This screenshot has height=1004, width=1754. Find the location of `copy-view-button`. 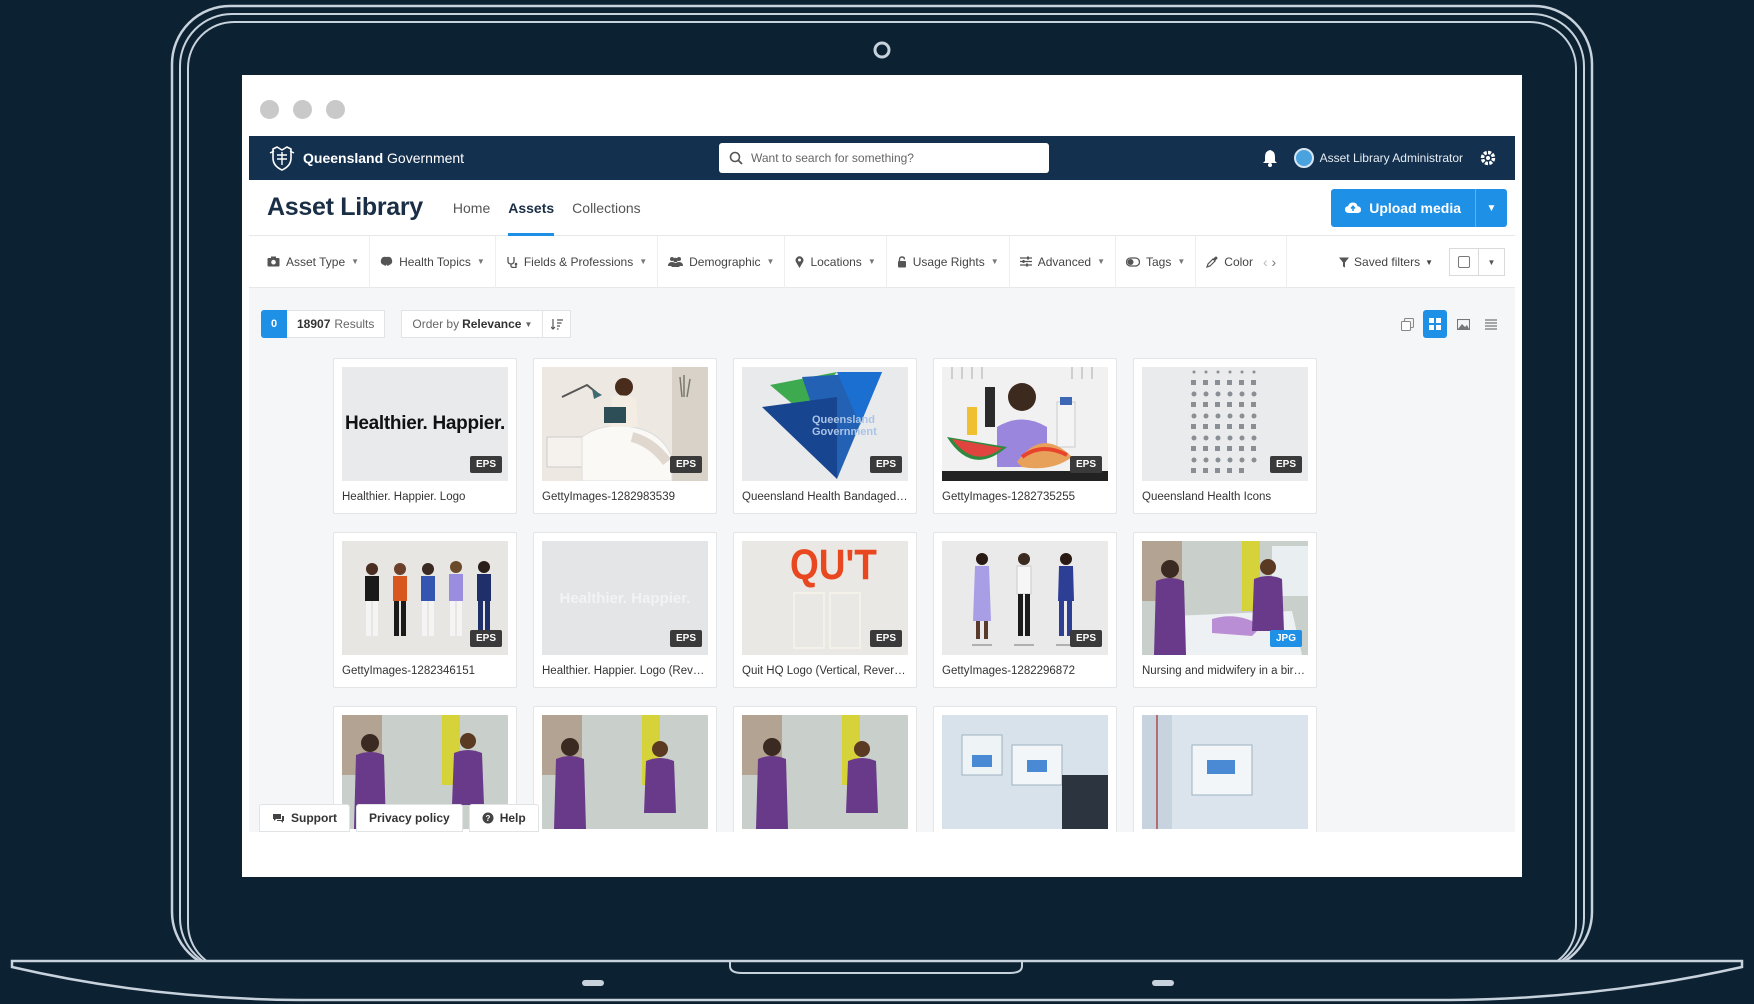

copy-view-button is located at coordinates (1407, 324).